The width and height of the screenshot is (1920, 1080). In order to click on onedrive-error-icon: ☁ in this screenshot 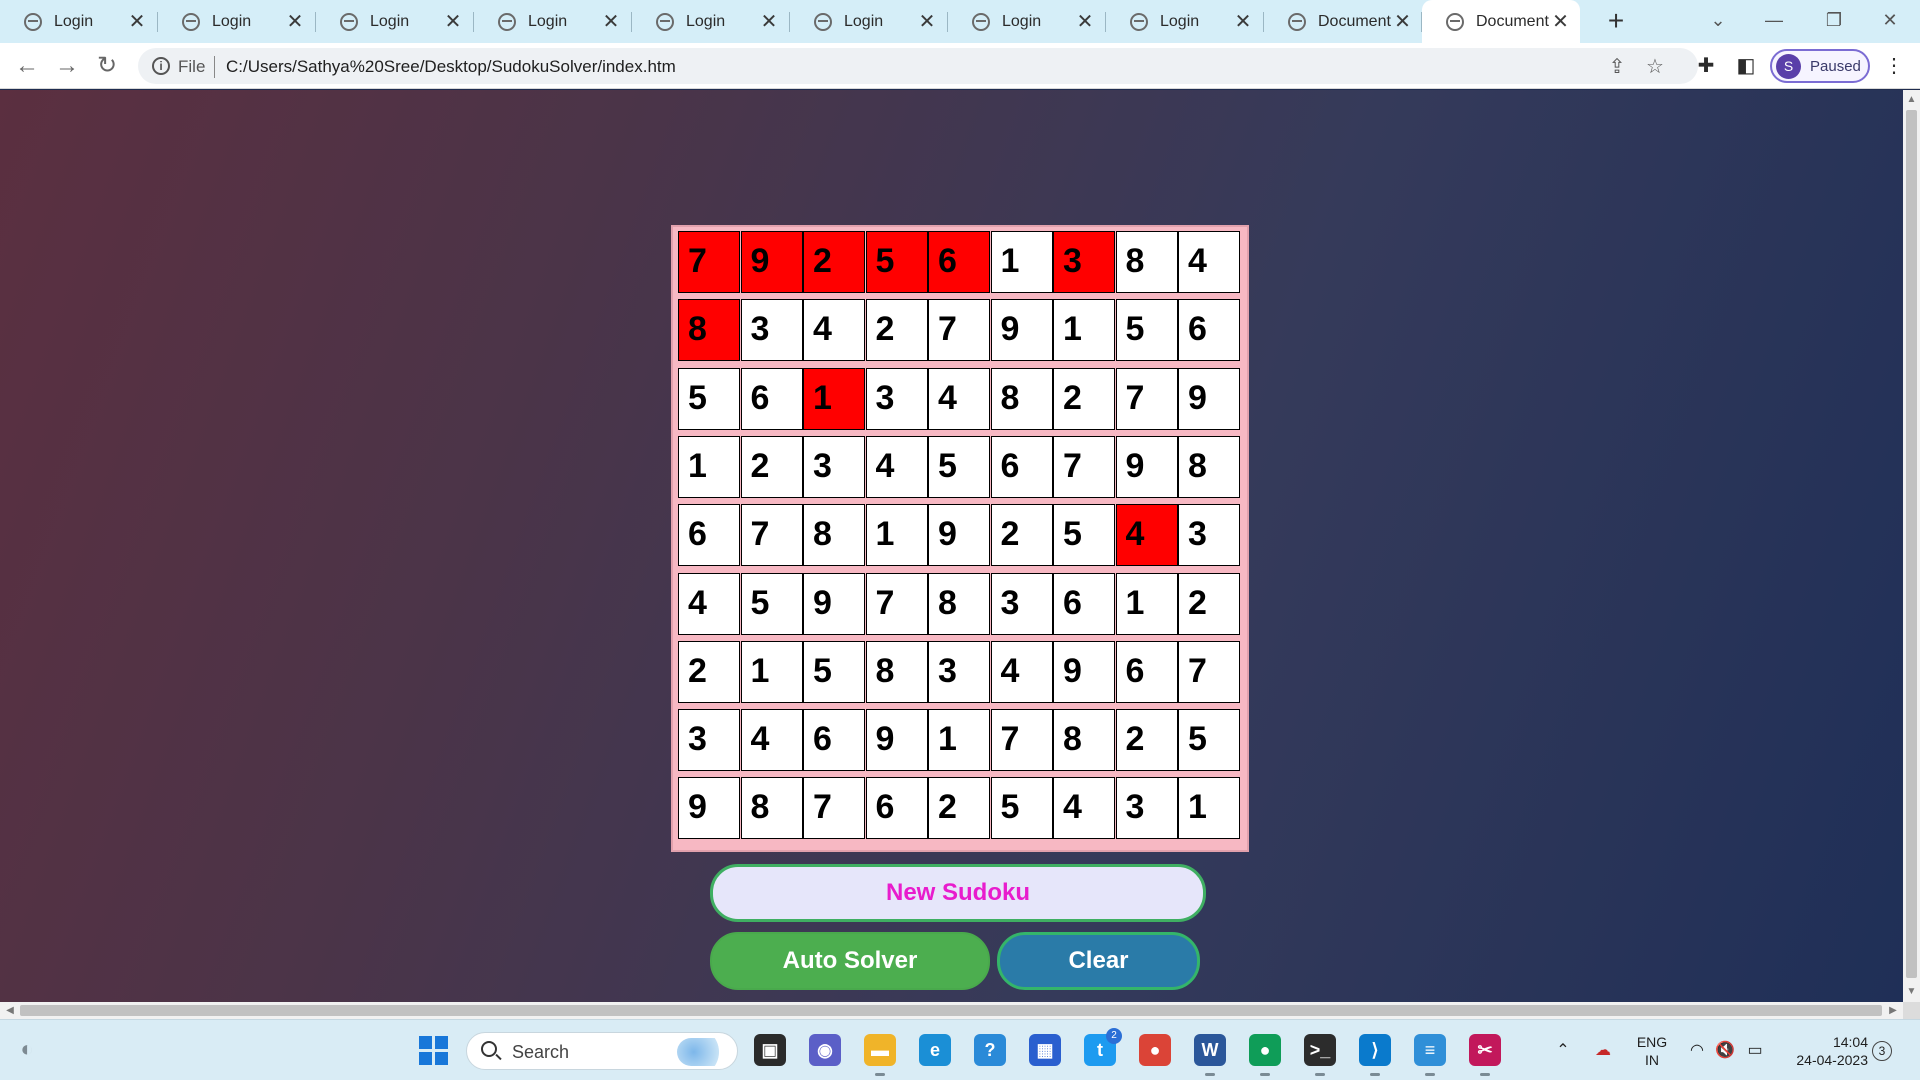, I will do `click(1603, 1051)`.